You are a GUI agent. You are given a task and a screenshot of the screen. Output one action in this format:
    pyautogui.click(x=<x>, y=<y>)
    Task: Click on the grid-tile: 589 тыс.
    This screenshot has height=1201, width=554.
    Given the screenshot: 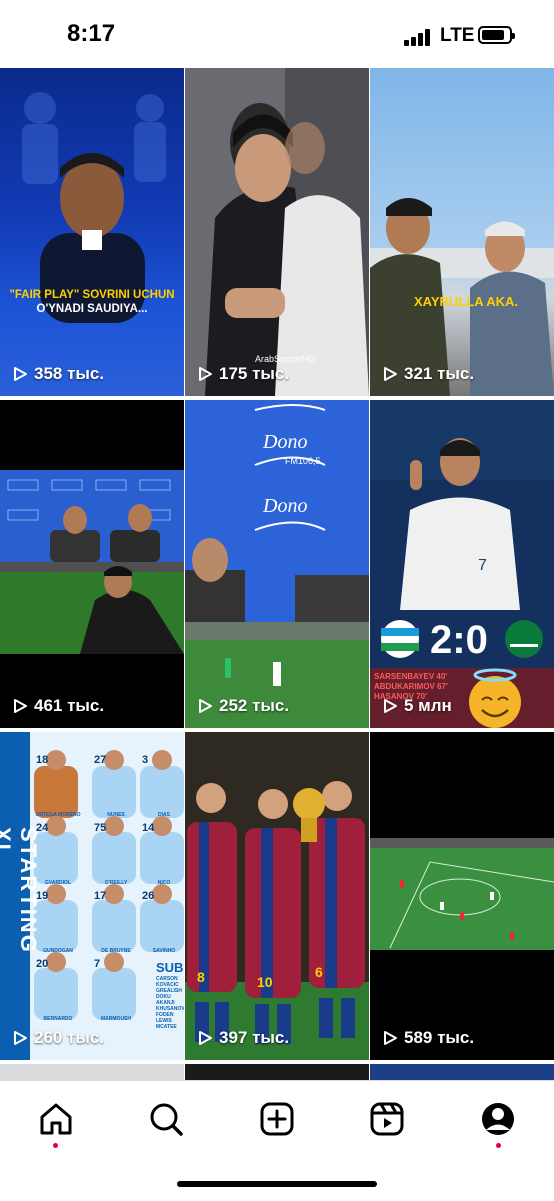 What is the action you would take?
    pyautogui.click(x=462, y=896)
    